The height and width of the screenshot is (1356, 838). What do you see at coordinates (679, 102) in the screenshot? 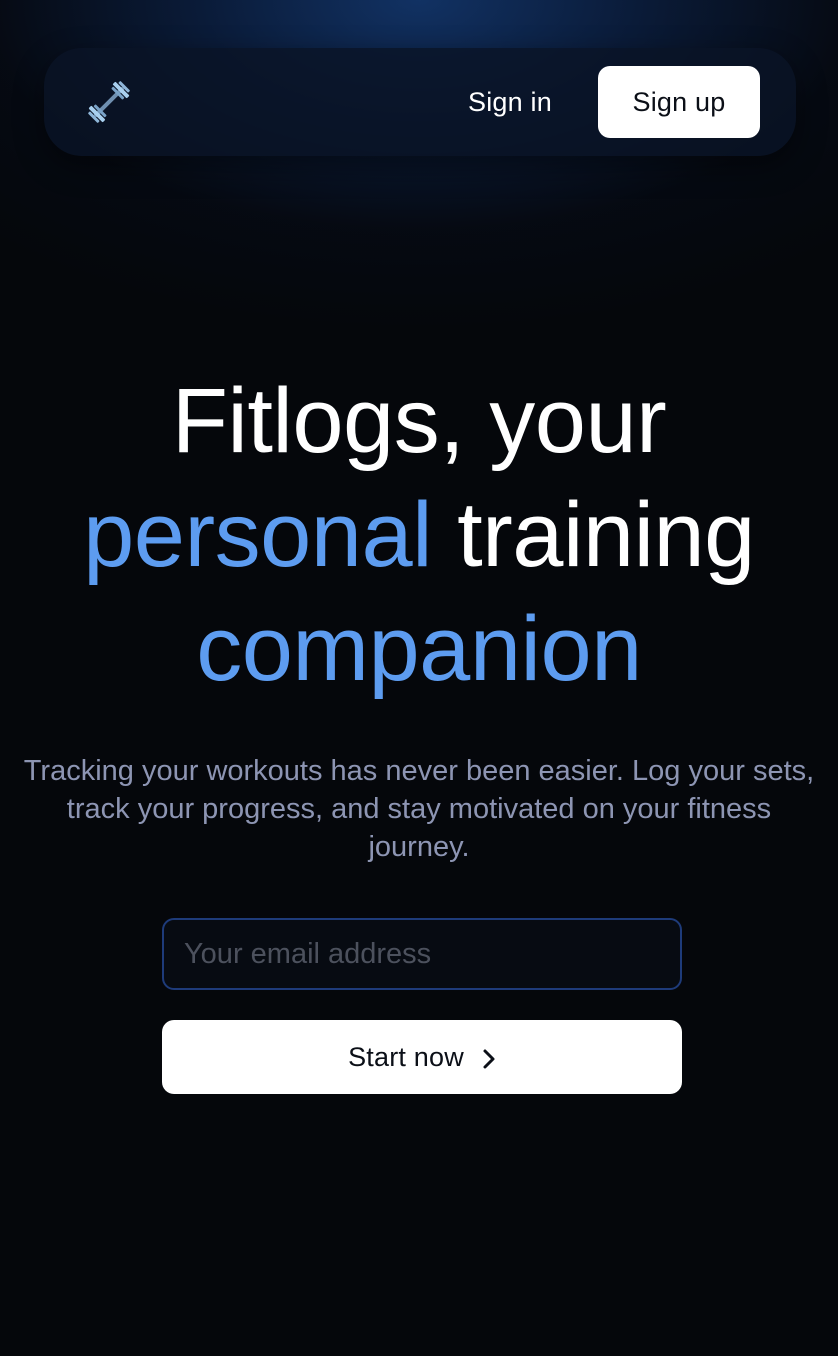
I see `sign-up-button: Sign up` at bounding box center [679, 102].